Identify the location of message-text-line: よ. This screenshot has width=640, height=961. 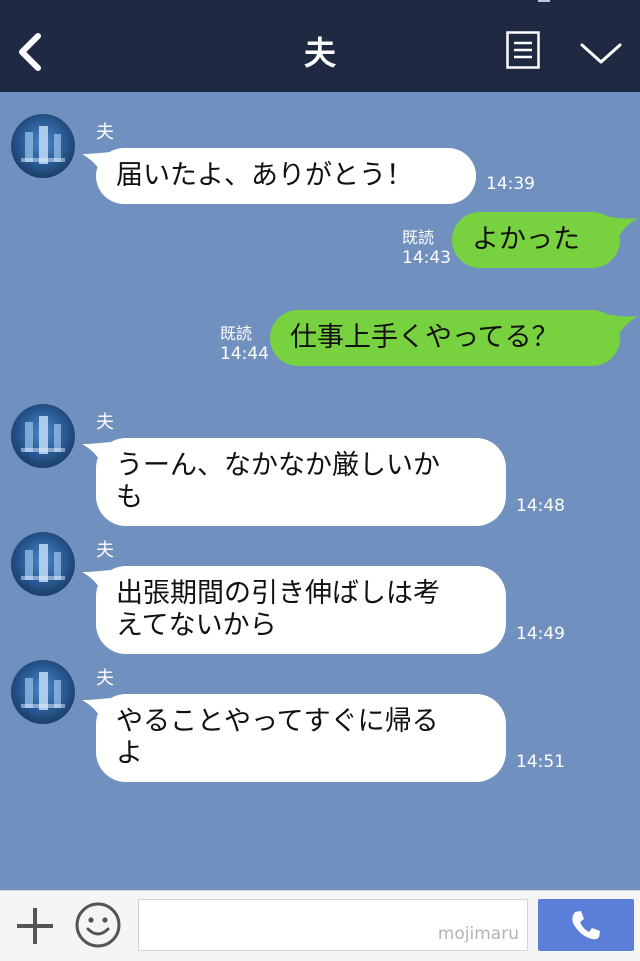
(129, 753).